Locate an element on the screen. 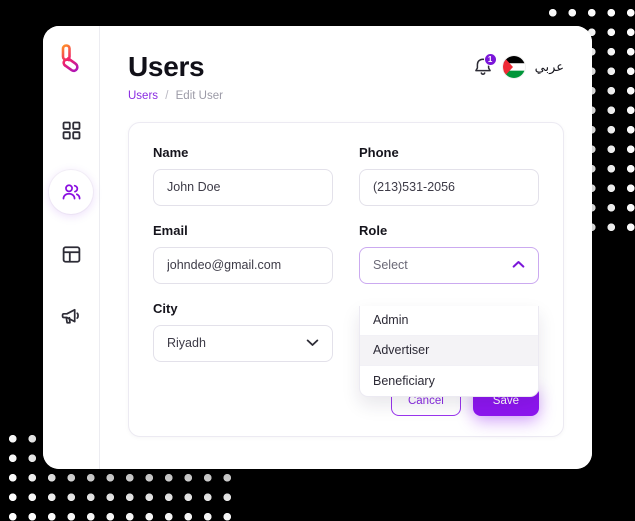 Image resolution: width=635 pixels, height=521 pixels. role-option-advertiser: Advertiser is located at coordinates (449, 350).